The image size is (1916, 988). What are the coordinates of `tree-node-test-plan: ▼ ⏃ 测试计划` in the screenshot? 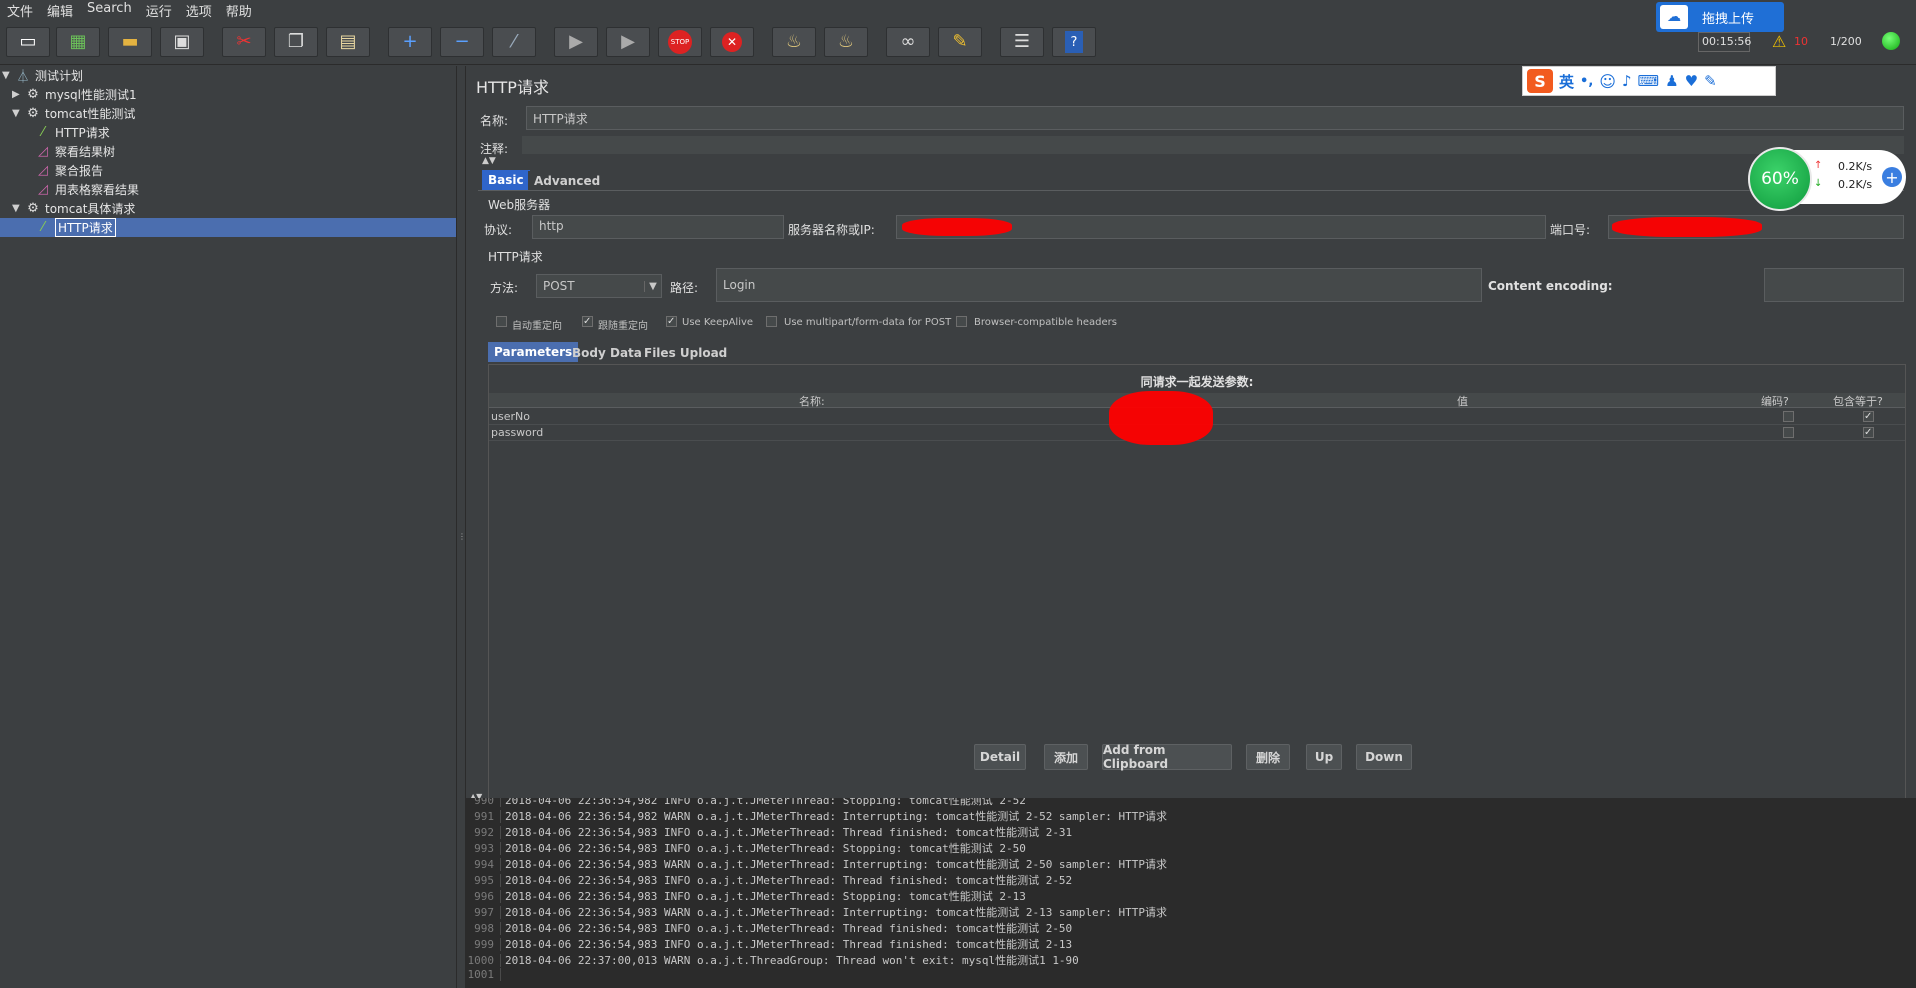 It's located at (42, 75).